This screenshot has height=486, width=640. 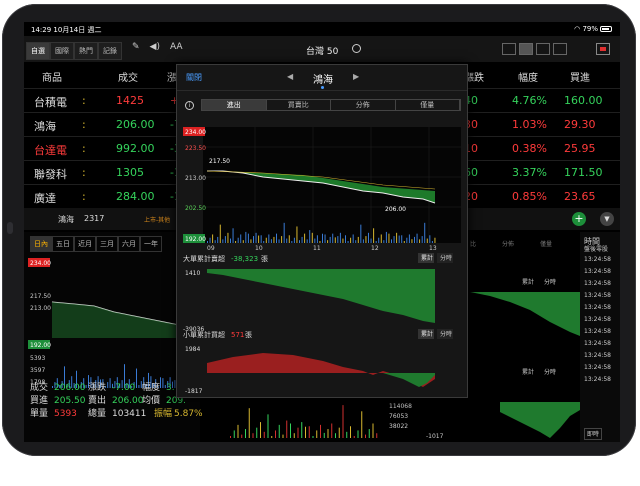 What do you see at coordinates (39, 414) in the screenshot?
I see `summary-label: 單量` at bounding box center [39, 414].